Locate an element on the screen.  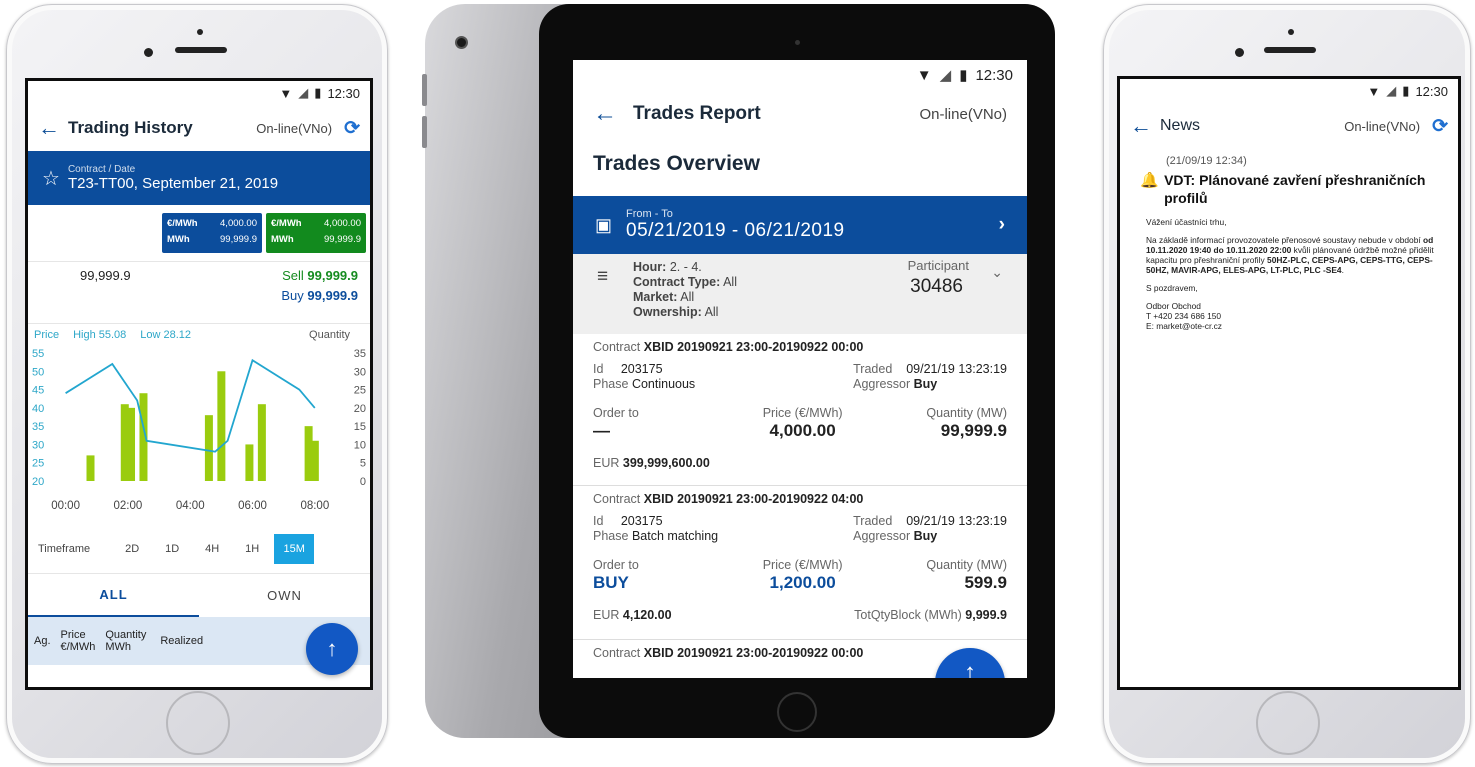
body-text: . is located at coordinates (1342, 270).